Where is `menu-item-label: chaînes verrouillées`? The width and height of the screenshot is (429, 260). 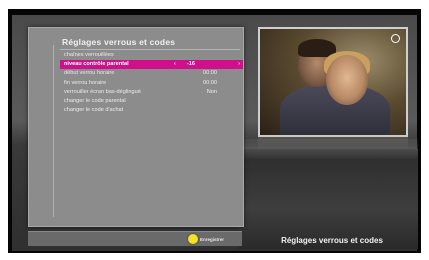 menu-item-label: chaînes verrouillées is located at coordinates (89, 55).